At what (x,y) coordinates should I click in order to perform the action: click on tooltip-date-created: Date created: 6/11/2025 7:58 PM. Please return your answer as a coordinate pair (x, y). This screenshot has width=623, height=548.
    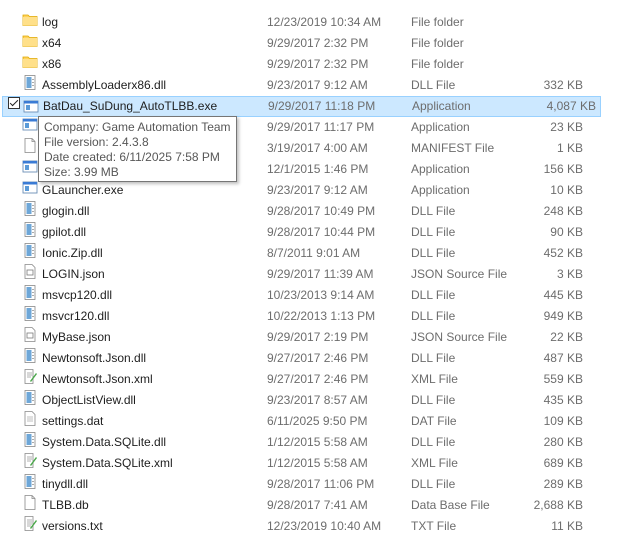
    Looking at the image, I should click on (132, 157).